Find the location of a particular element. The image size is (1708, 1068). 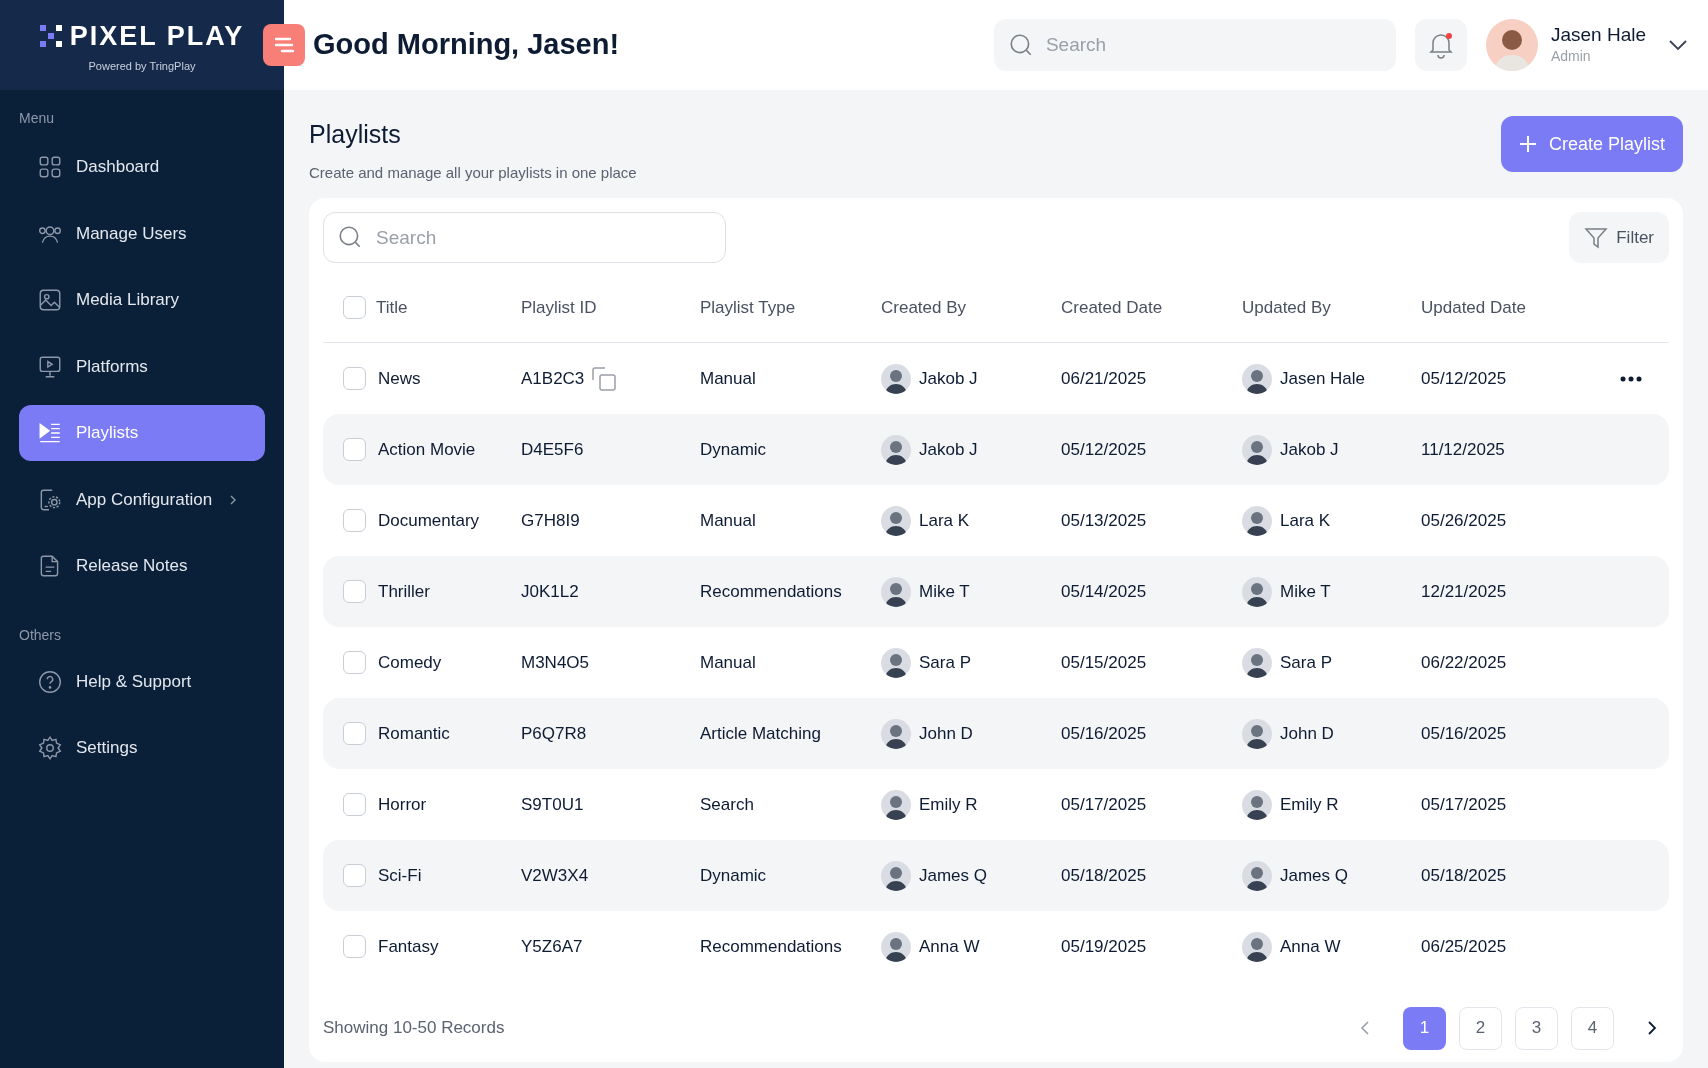

notification-button is located at coordinates (1440, 45).